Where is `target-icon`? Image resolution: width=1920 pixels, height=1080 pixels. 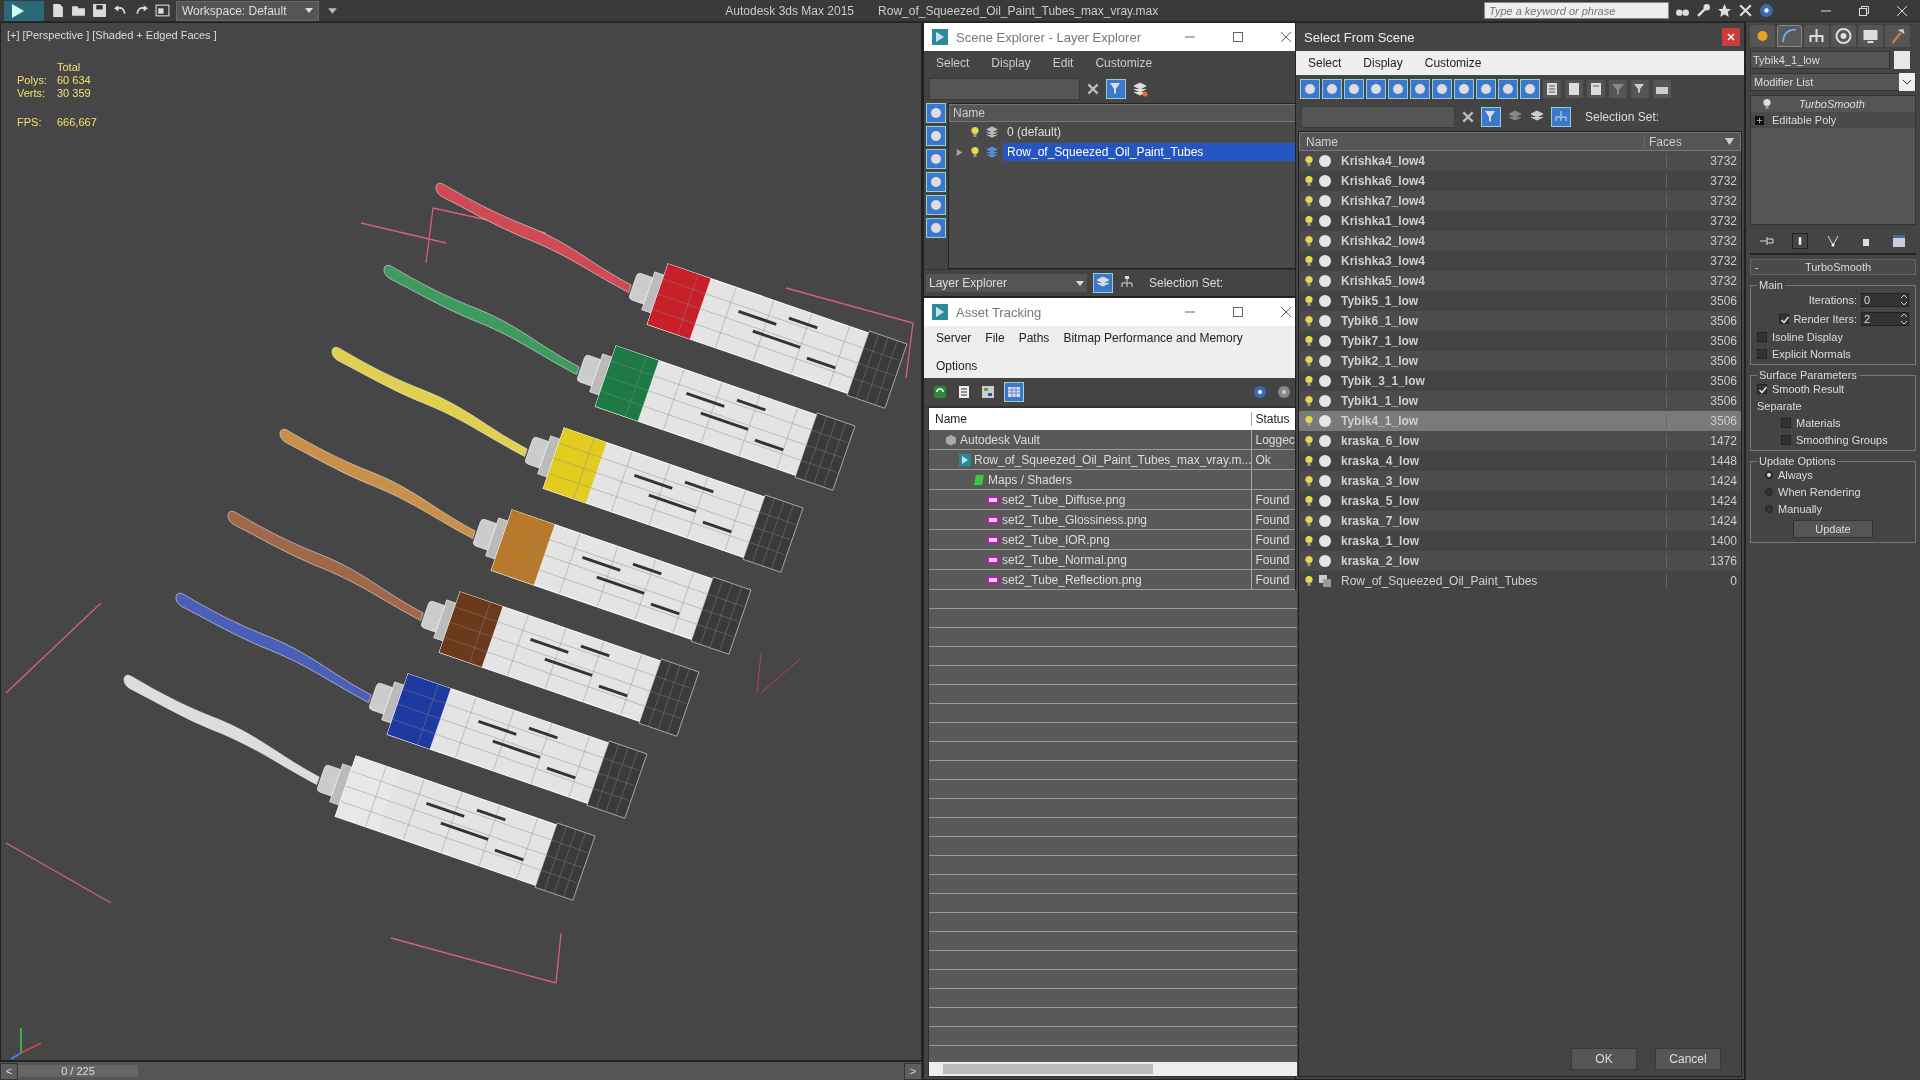 target-icon is located at coordinates (1843, 36).